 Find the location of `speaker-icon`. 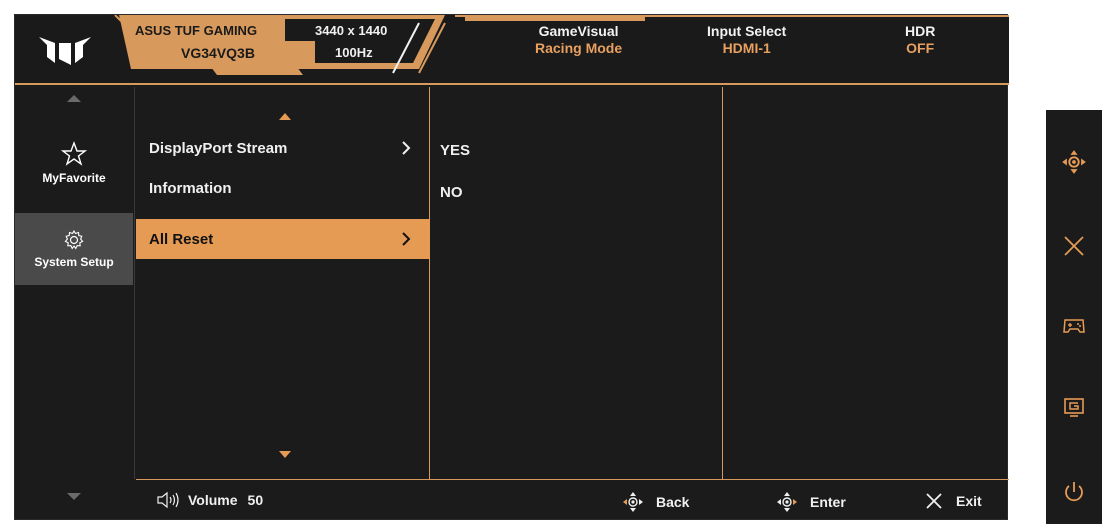

speaker-icon is located at coordinates (168, 500).